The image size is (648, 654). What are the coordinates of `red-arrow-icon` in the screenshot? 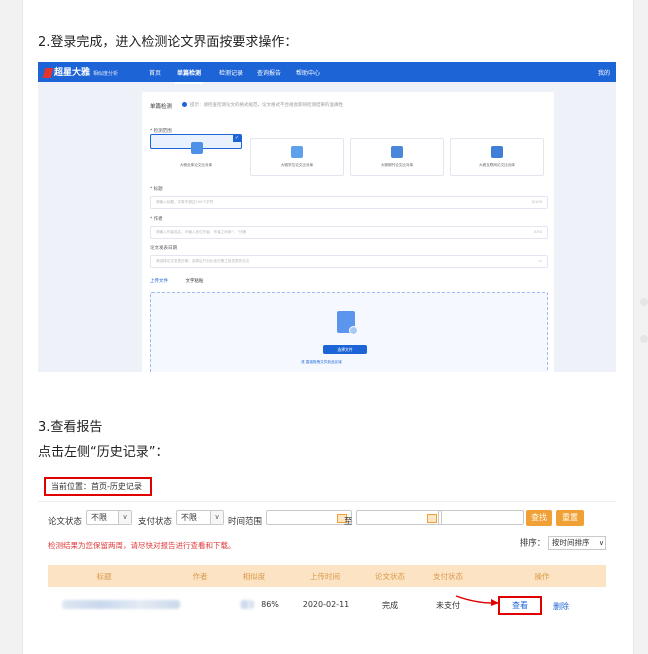 It's located at (477, 600).